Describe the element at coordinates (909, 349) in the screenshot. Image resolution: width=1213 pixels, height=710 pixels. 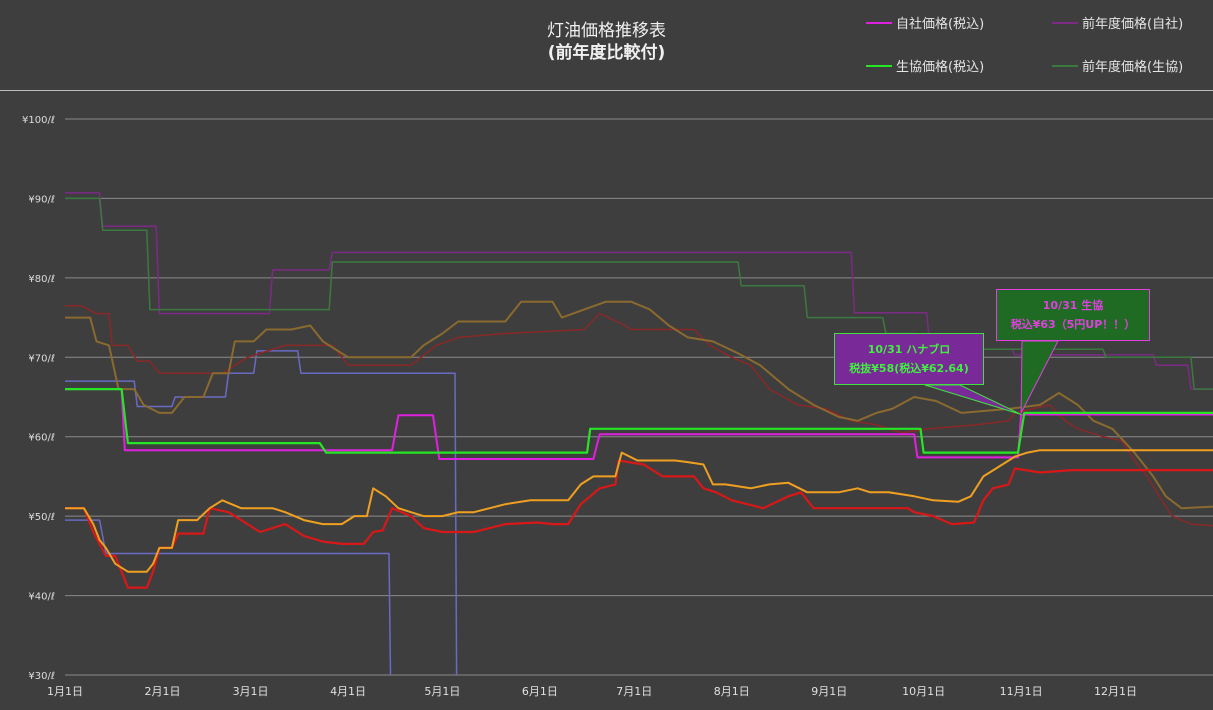
I see `annotation-line: 10/31 ハナブロ` at that location.